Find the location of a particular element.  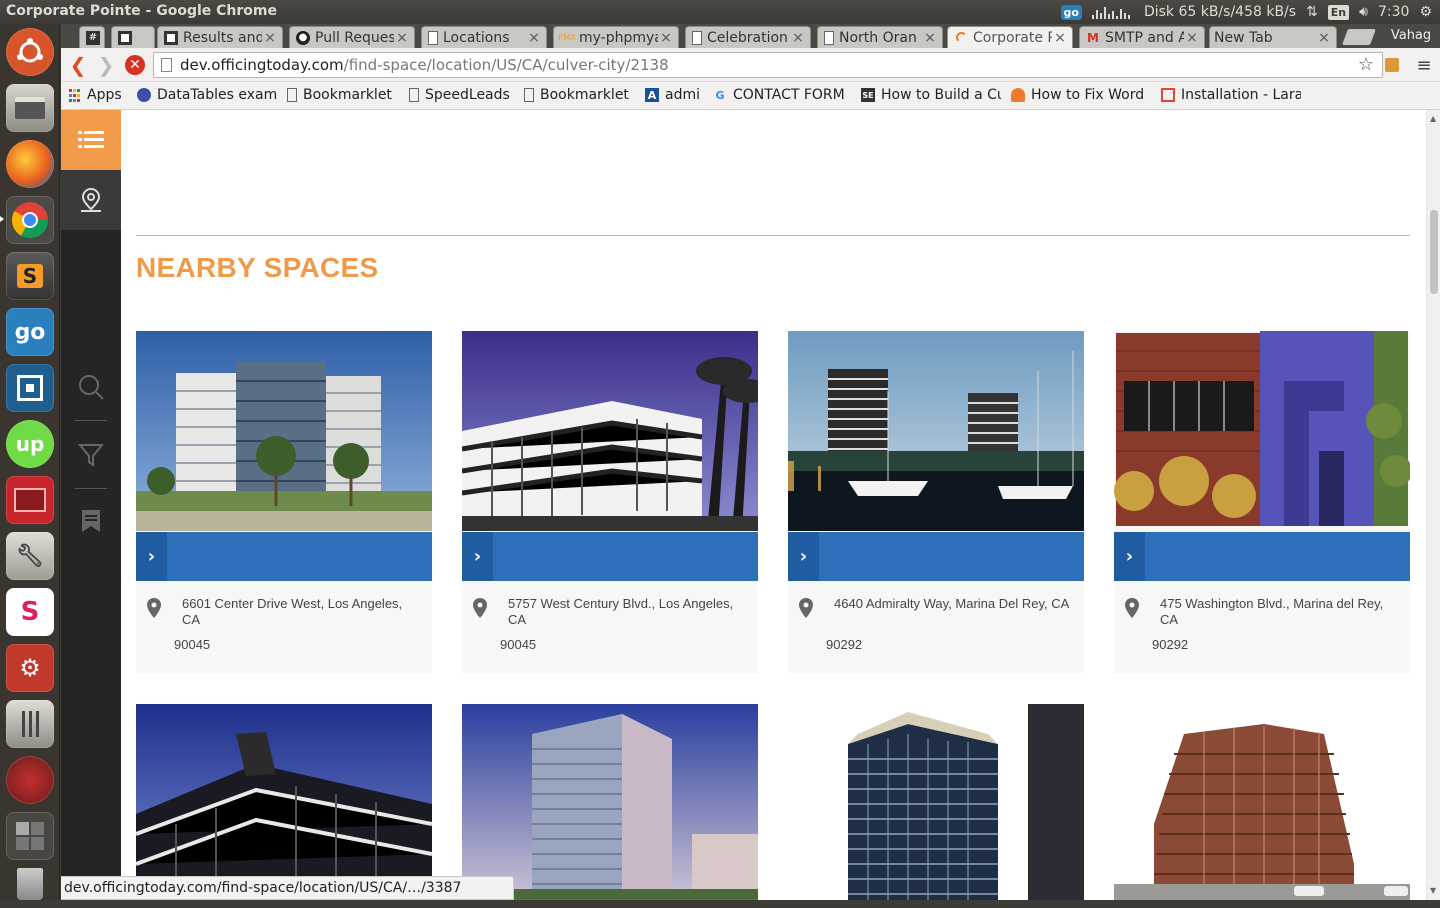

scroll-up-icon: ▲ is located at coordinates (1433, 118).